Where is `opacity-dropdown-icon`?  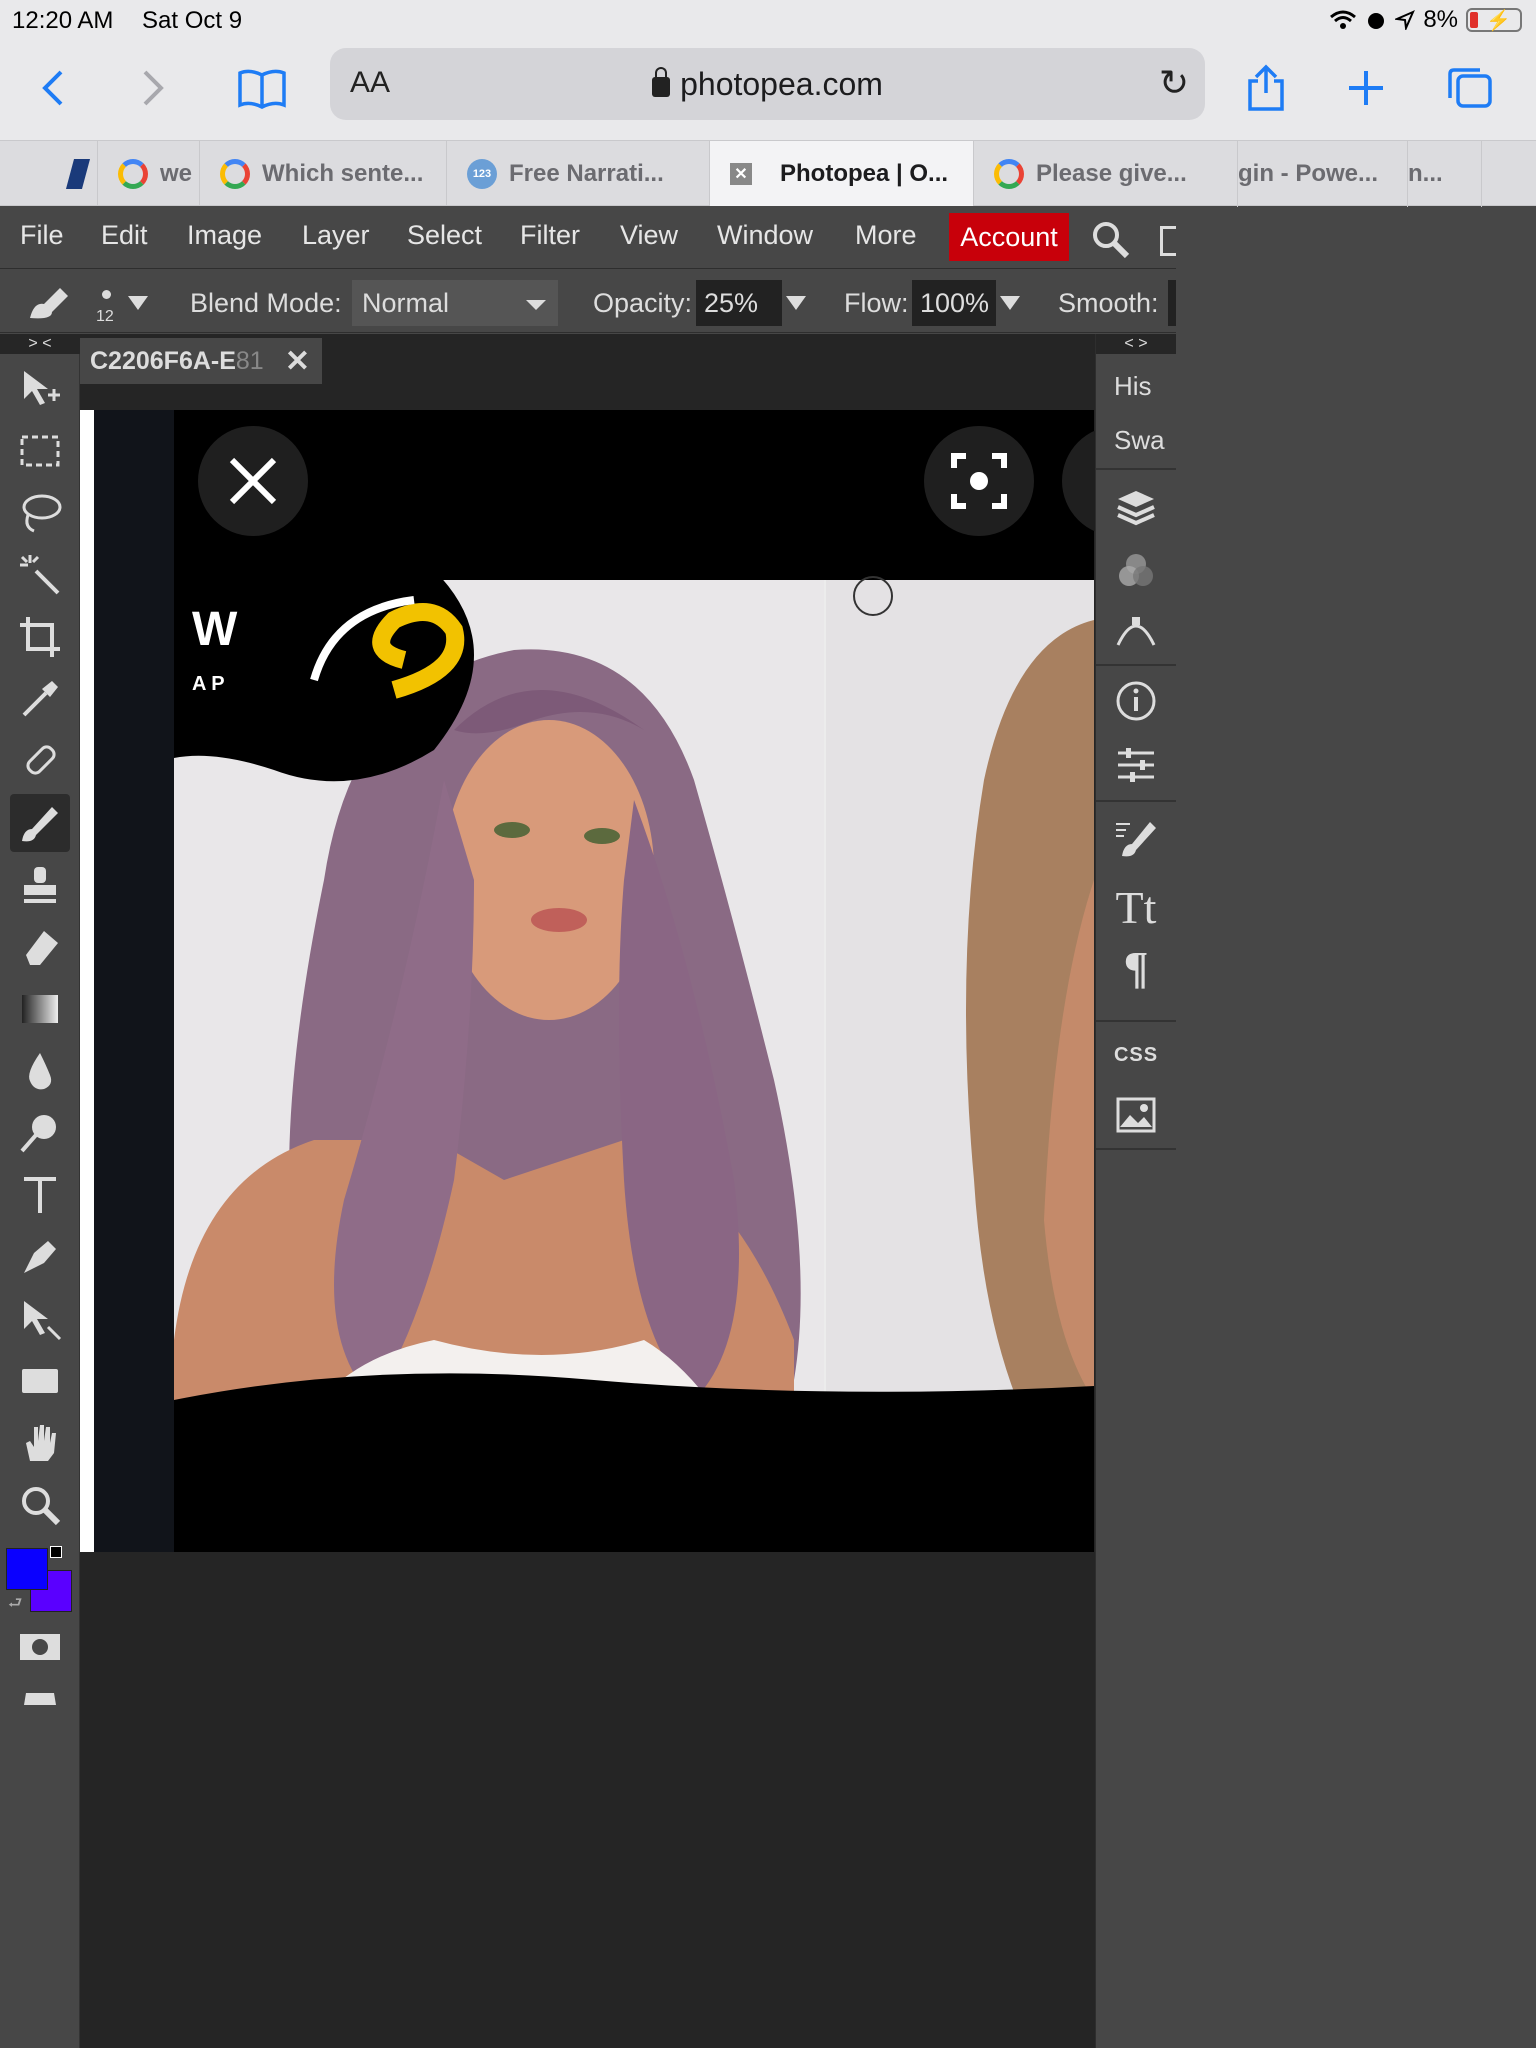
opacity-dropdown-icon is located at coordinates (796, 303).